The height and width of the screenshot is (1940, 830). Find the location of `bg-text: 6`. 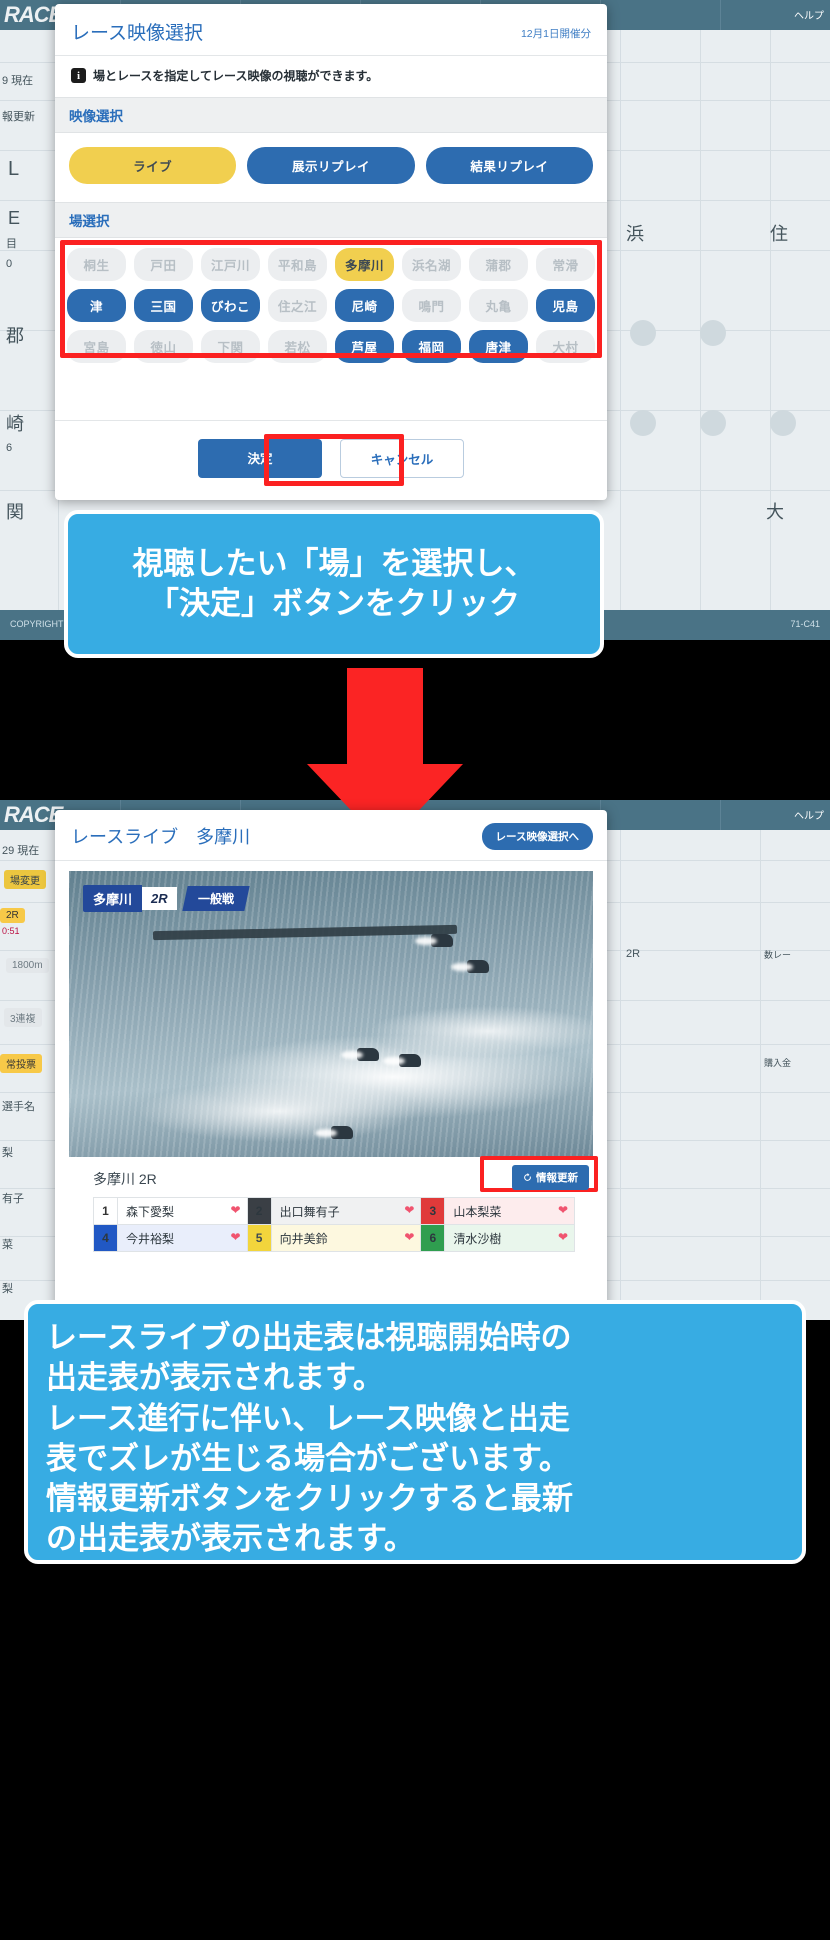

bg-text: 6 is located at coordinates (9, 448).